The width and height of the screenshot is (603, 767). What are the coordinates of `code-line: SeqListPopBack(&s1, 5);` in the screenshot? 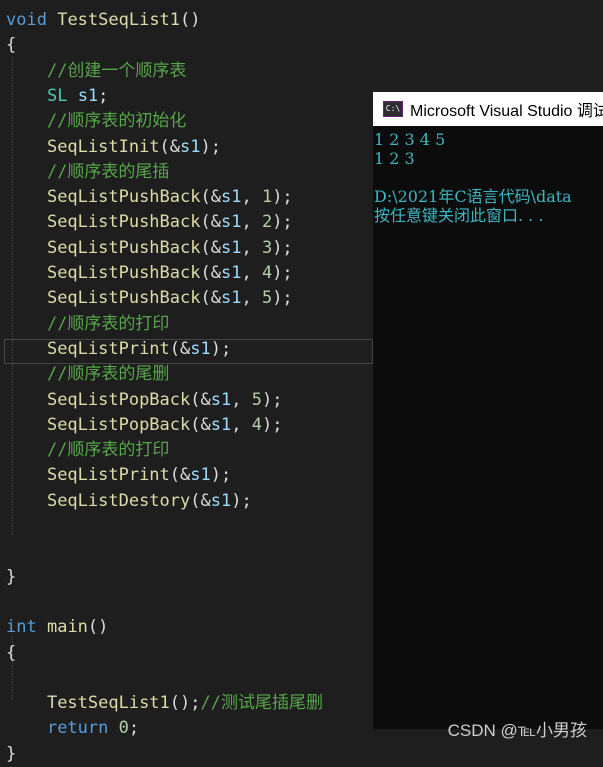 It's located at (144, 400).